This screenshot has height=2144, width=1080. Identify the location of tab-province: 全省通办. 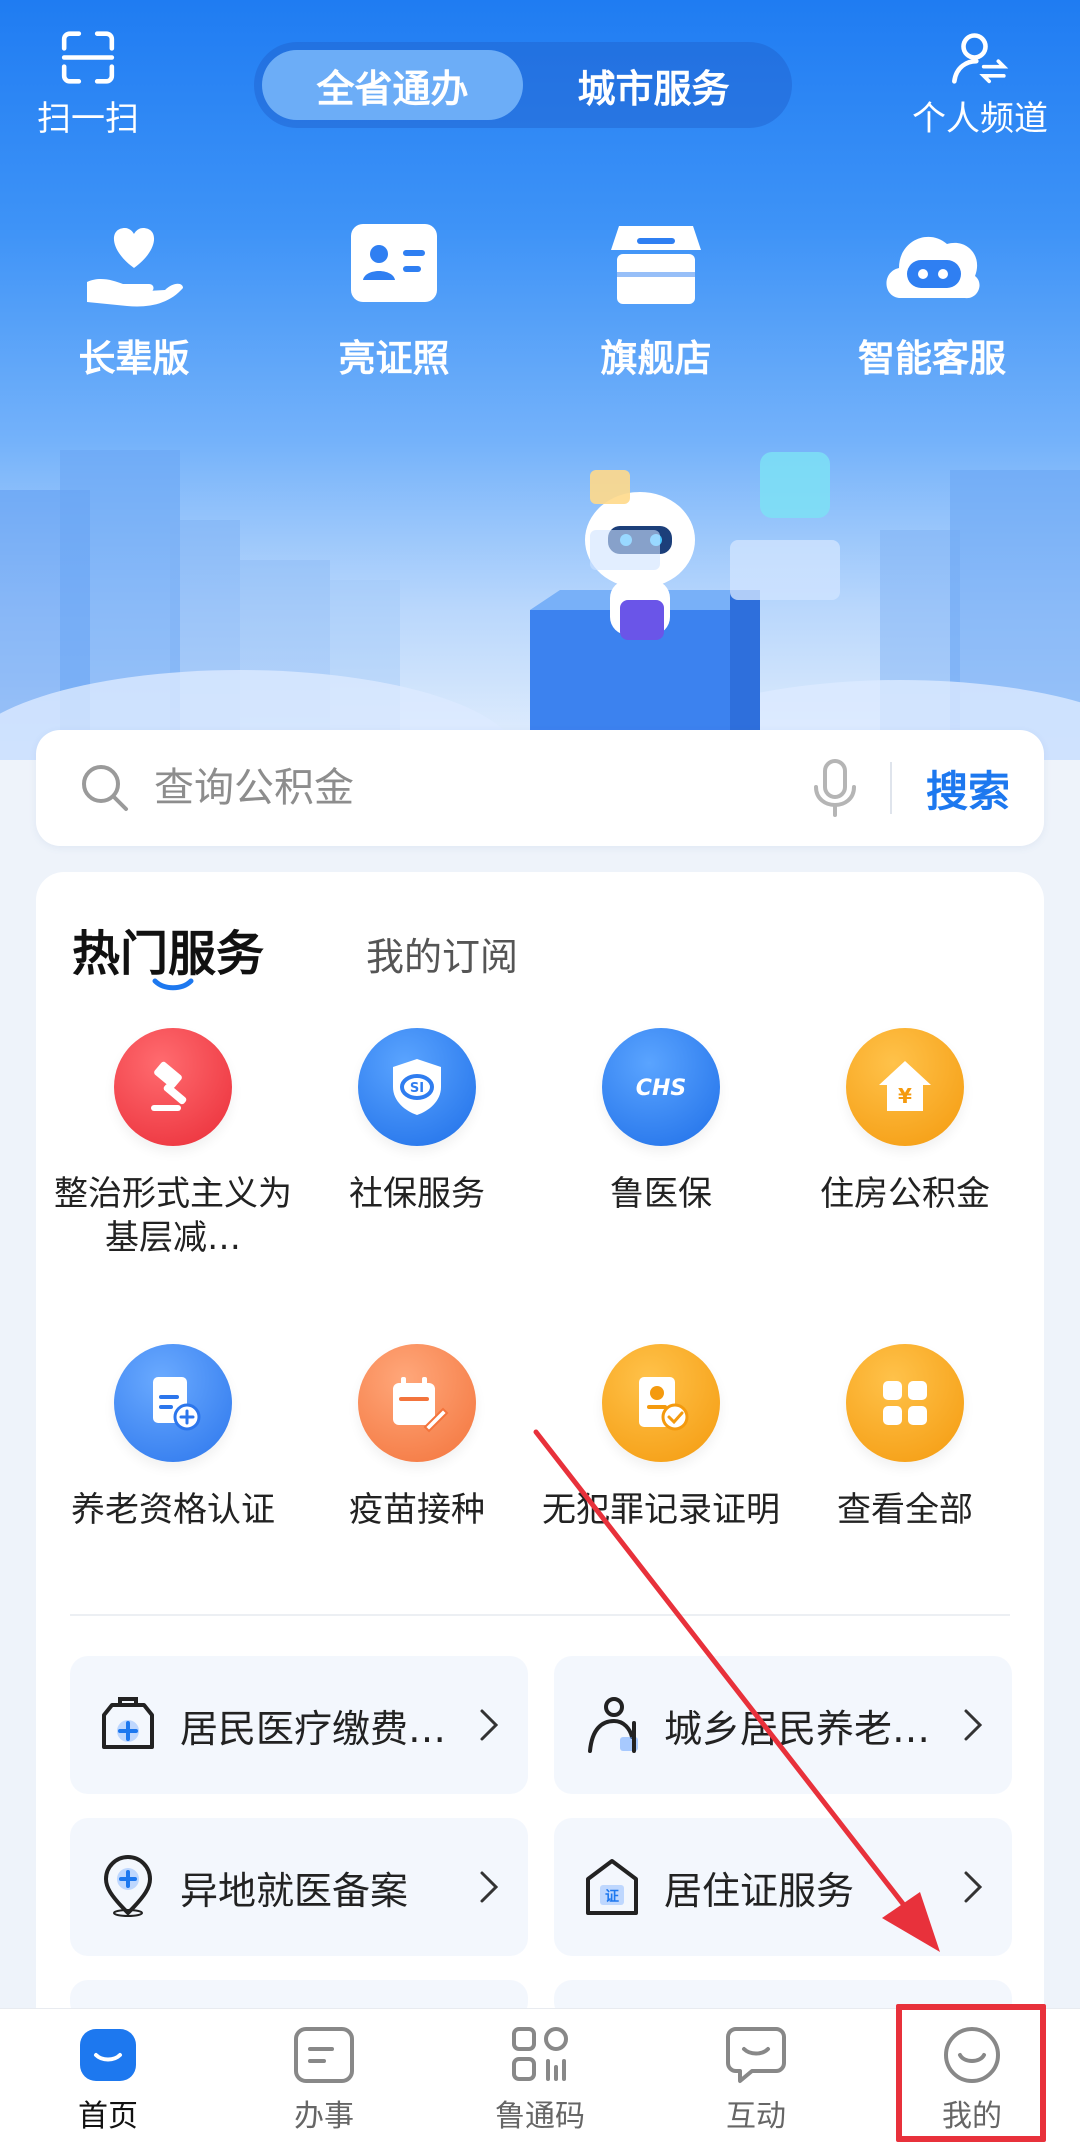
(392, 85).